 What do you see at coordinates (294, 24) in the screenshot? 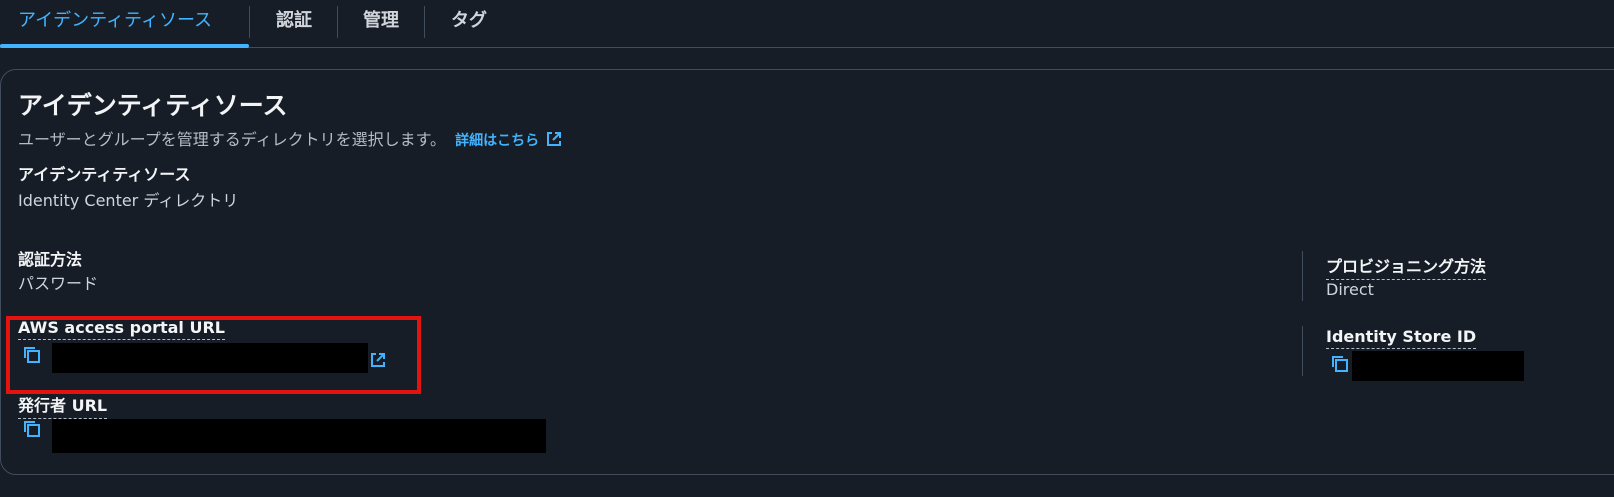
I see `tab-authentication: 認証` at bounding box center [294, 24].